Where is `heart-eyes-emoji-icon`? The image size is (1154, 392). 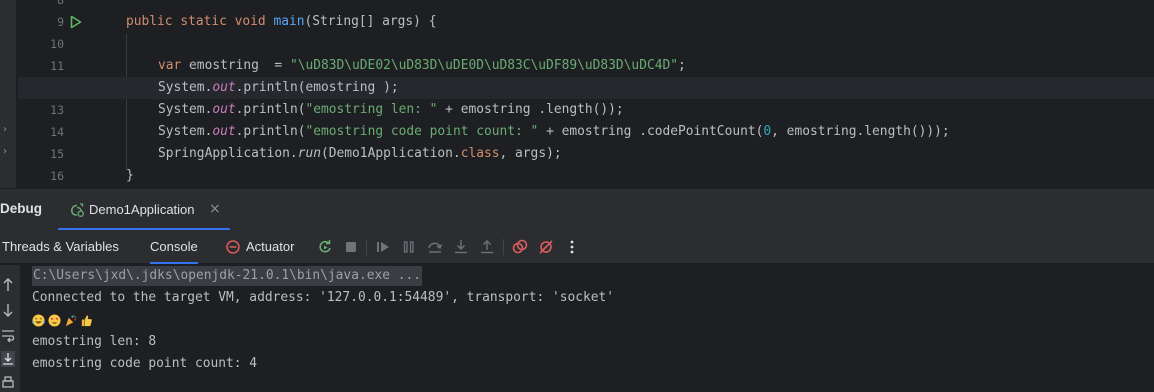 heart-eyes-emoji-icon is located at coordinates (54, 320).